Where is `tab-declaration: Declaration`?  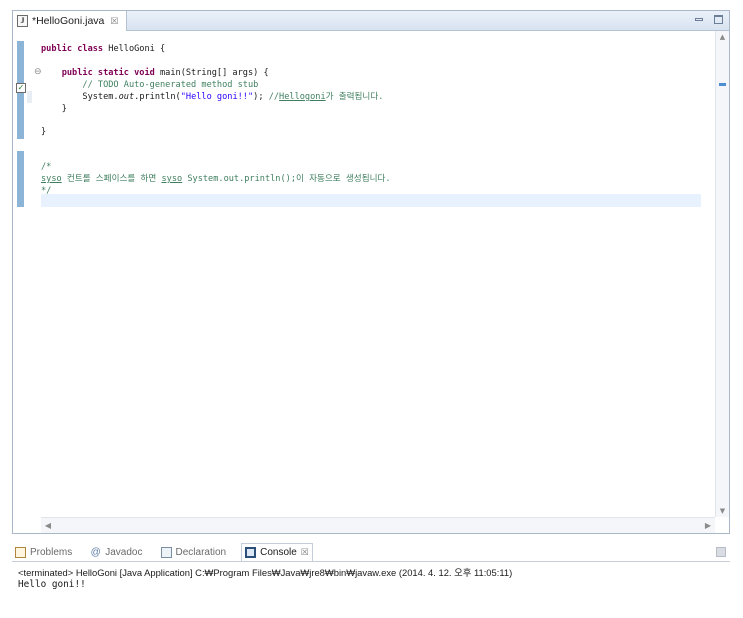 tab-declaration: Declaration is located at coordinates (194, 552).